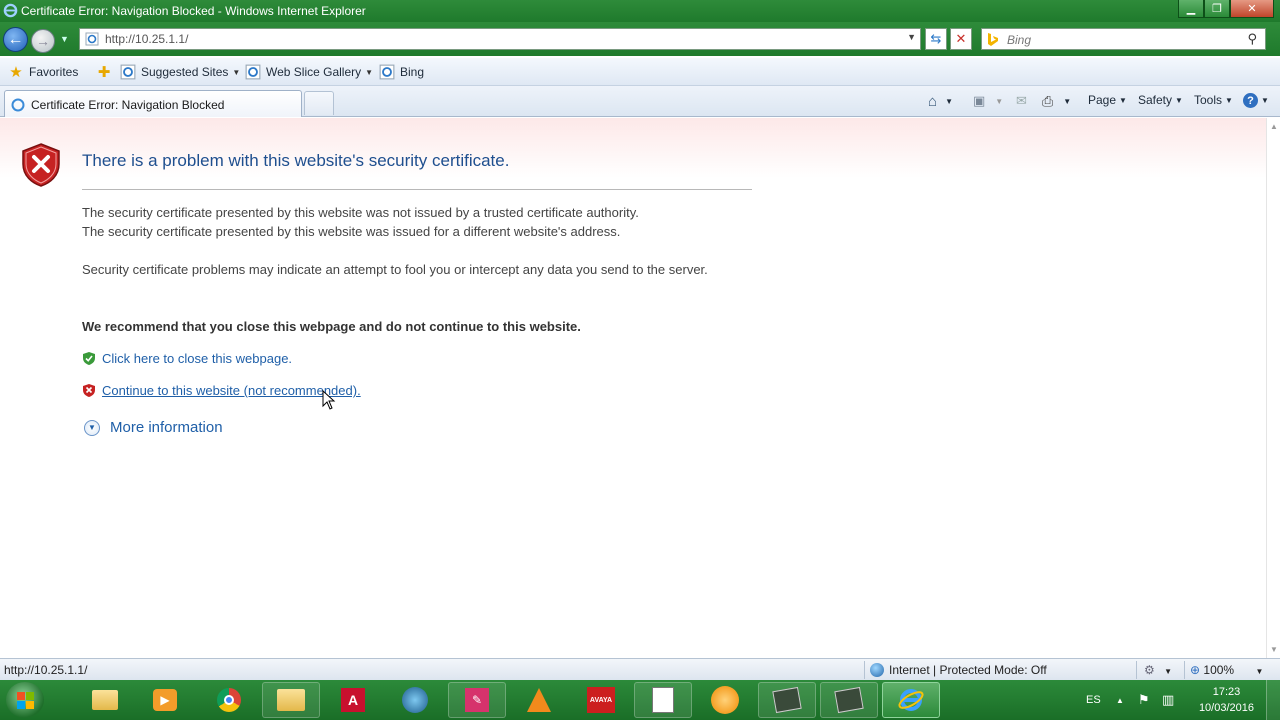 This screenshot has height=720, width=1280. Describe the element at coordinates (1252, 9) in the screenshot. I see `close-window-button: ✕` at that location.